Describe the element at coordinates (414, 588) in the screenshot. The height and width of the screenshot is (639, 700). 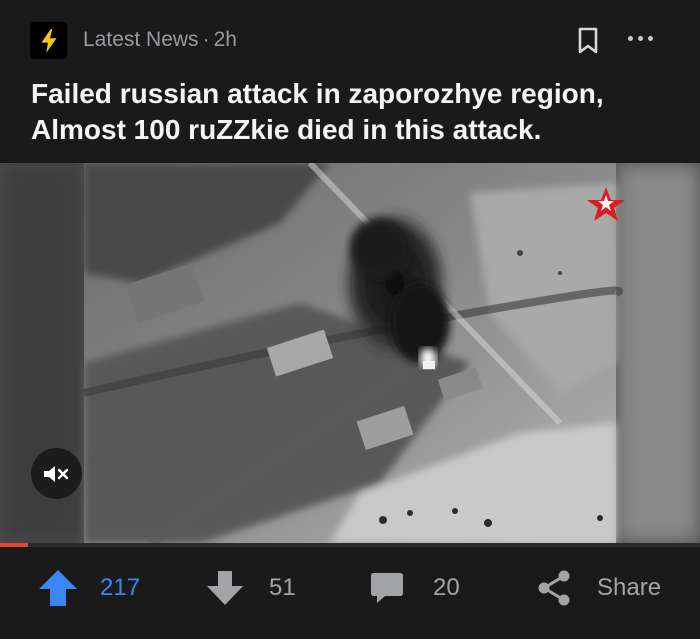
I see `comments-button: 20` at that location.